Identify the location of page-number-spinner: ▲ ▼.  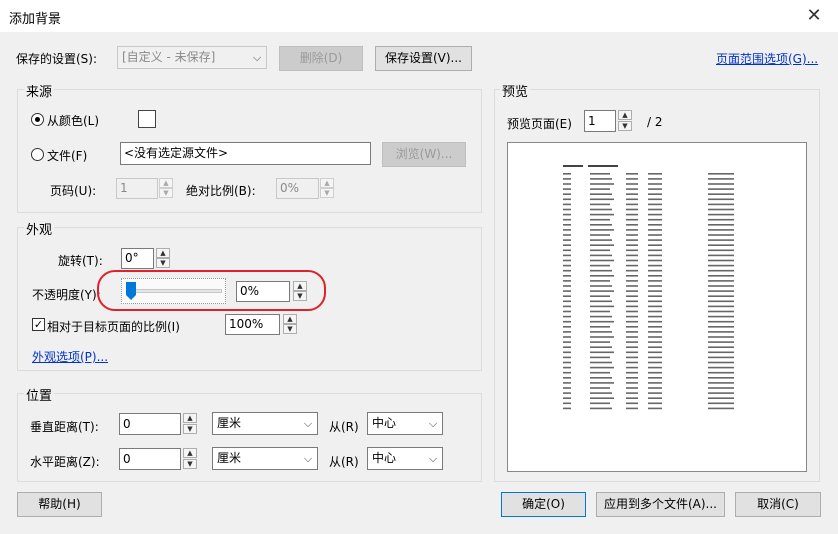
(166, 188).